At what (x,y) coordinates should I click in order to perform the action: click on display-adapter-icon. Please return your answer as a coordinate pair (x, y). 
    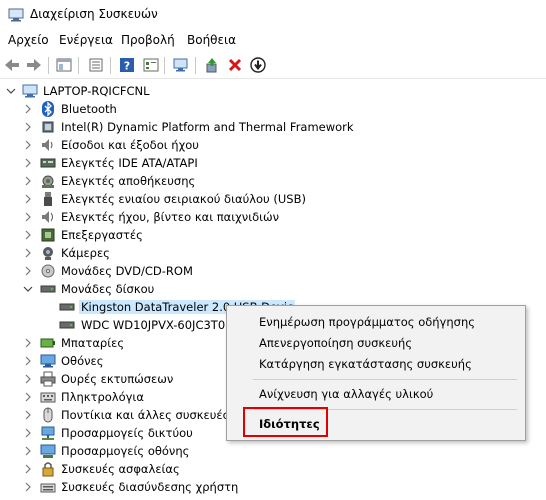
    Looking at the image, I should click on (48, 451).